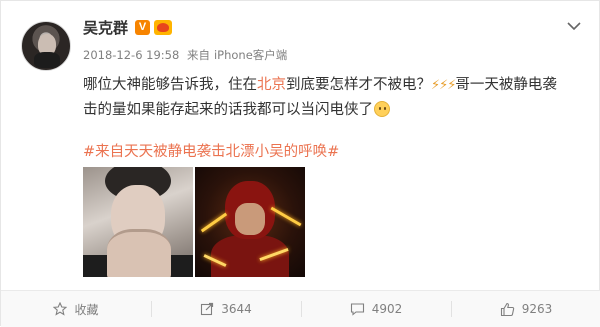 Image resolution: width=600 pixels, height=327 pixels. Describe the element at coordinates (105, 27) in the screenshot. I see `author-name: 吴克群` at that location.